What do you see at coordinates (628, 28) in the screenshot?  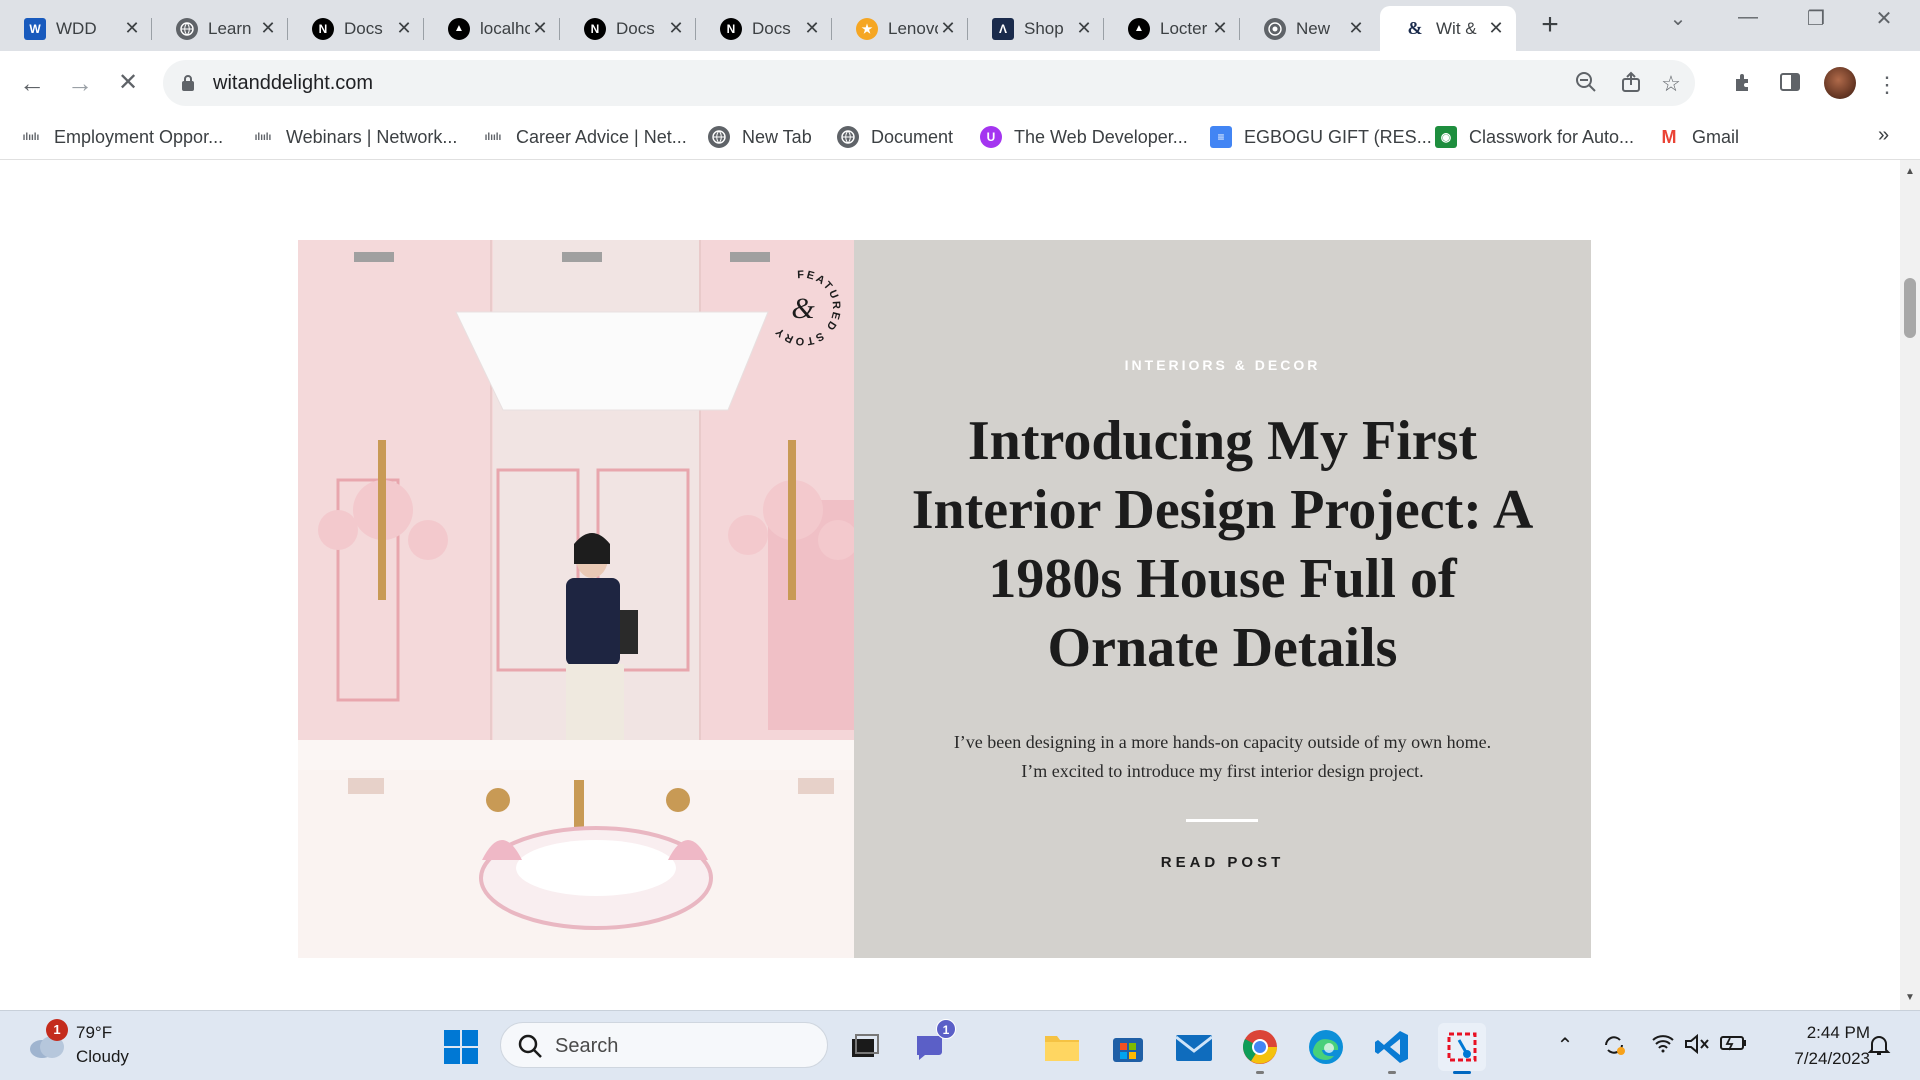 I see `tab-4: N Docs ✕` at bounding box center [628, 28].